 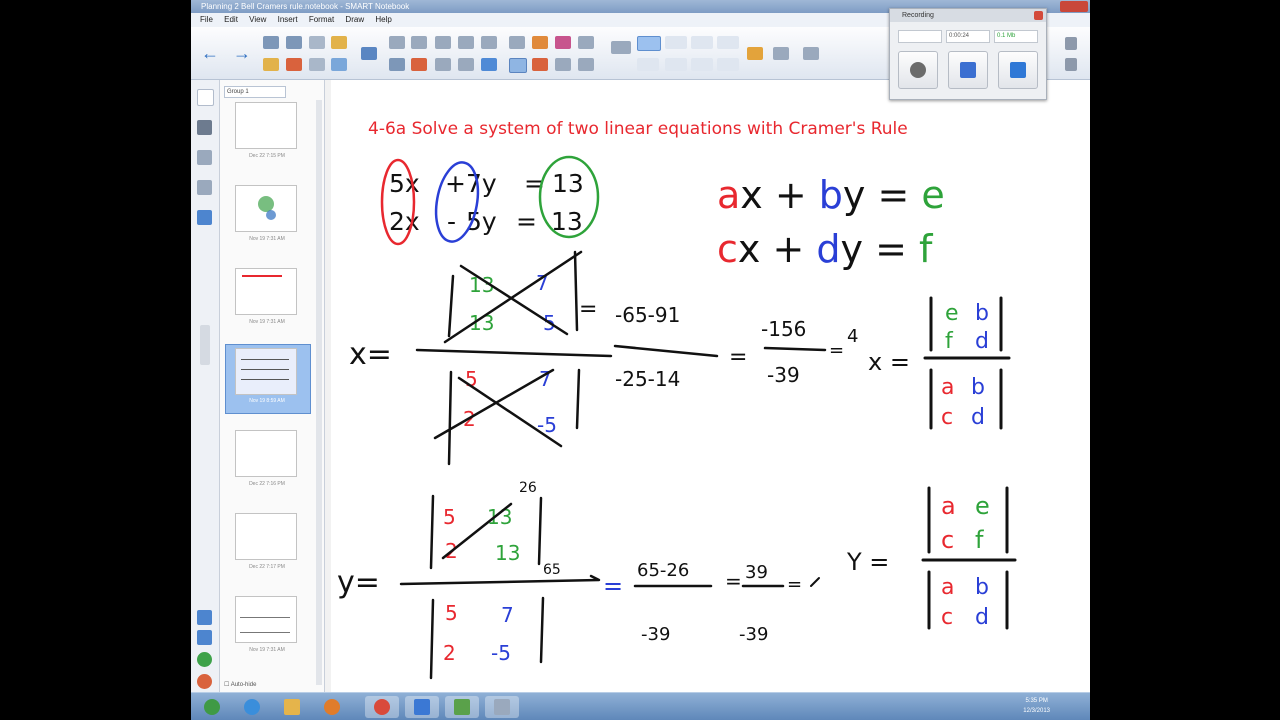 What do you see at coordinates (676, 64) in the screenshot?
I see `pen-style-7-icon` at bounding box center [676, 64].